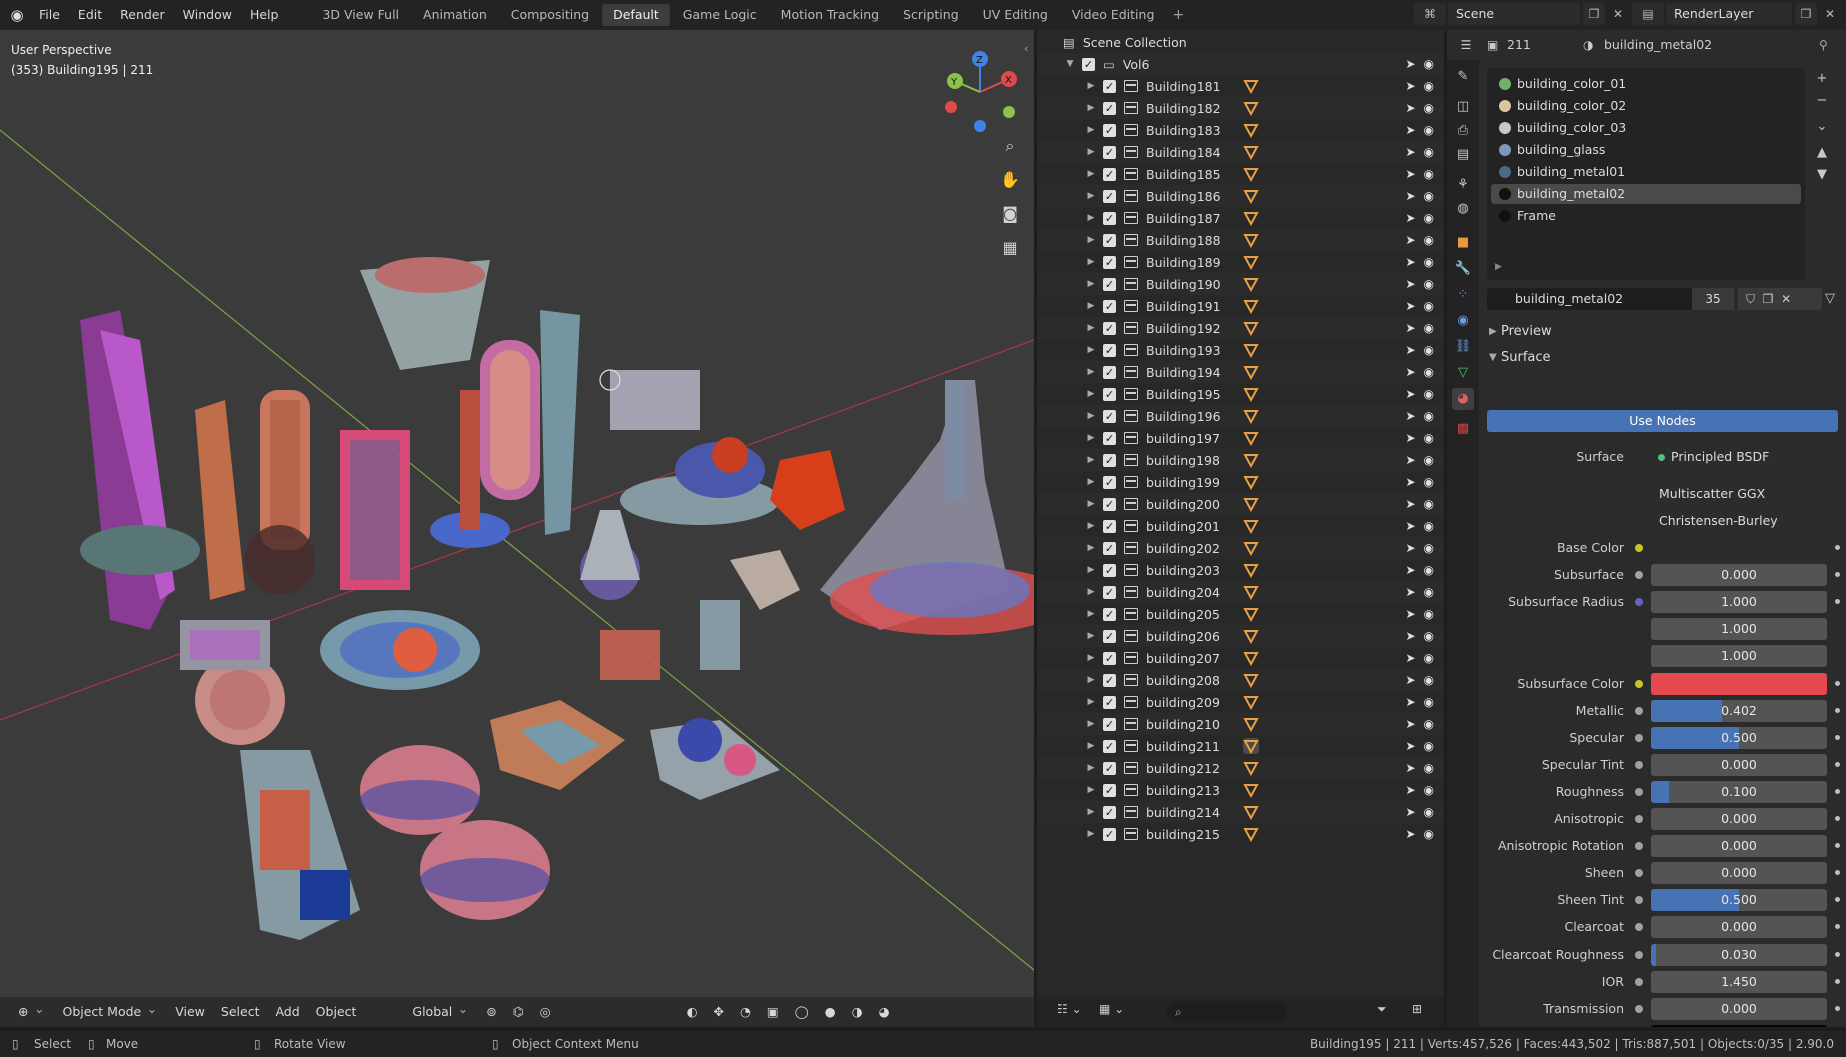 The image size is (1846, 1057). What do you see at coordinates (1618, 14) in the screenshot?
I see `delete-scene-icon: ✕` at bounding box center [1618, 14].